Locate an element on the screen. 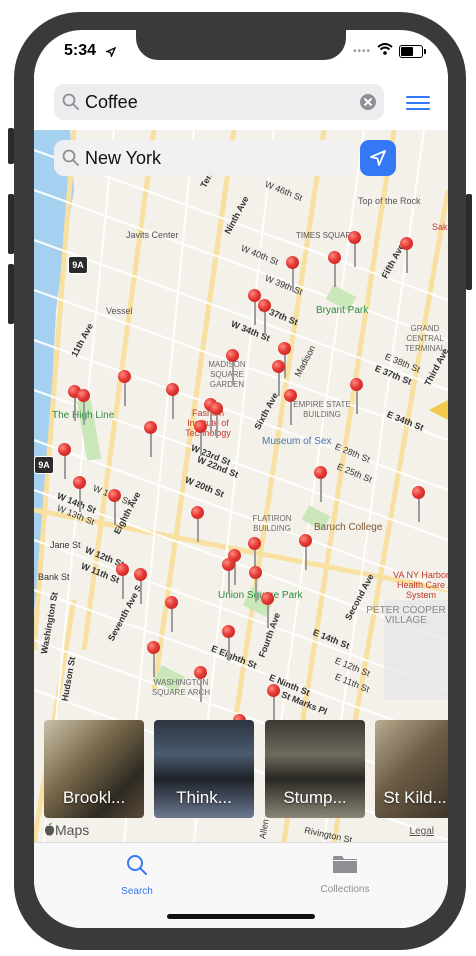 This screenshot has width=476, height=956. status-time: 5:34 is located at coordinates (80, 50).